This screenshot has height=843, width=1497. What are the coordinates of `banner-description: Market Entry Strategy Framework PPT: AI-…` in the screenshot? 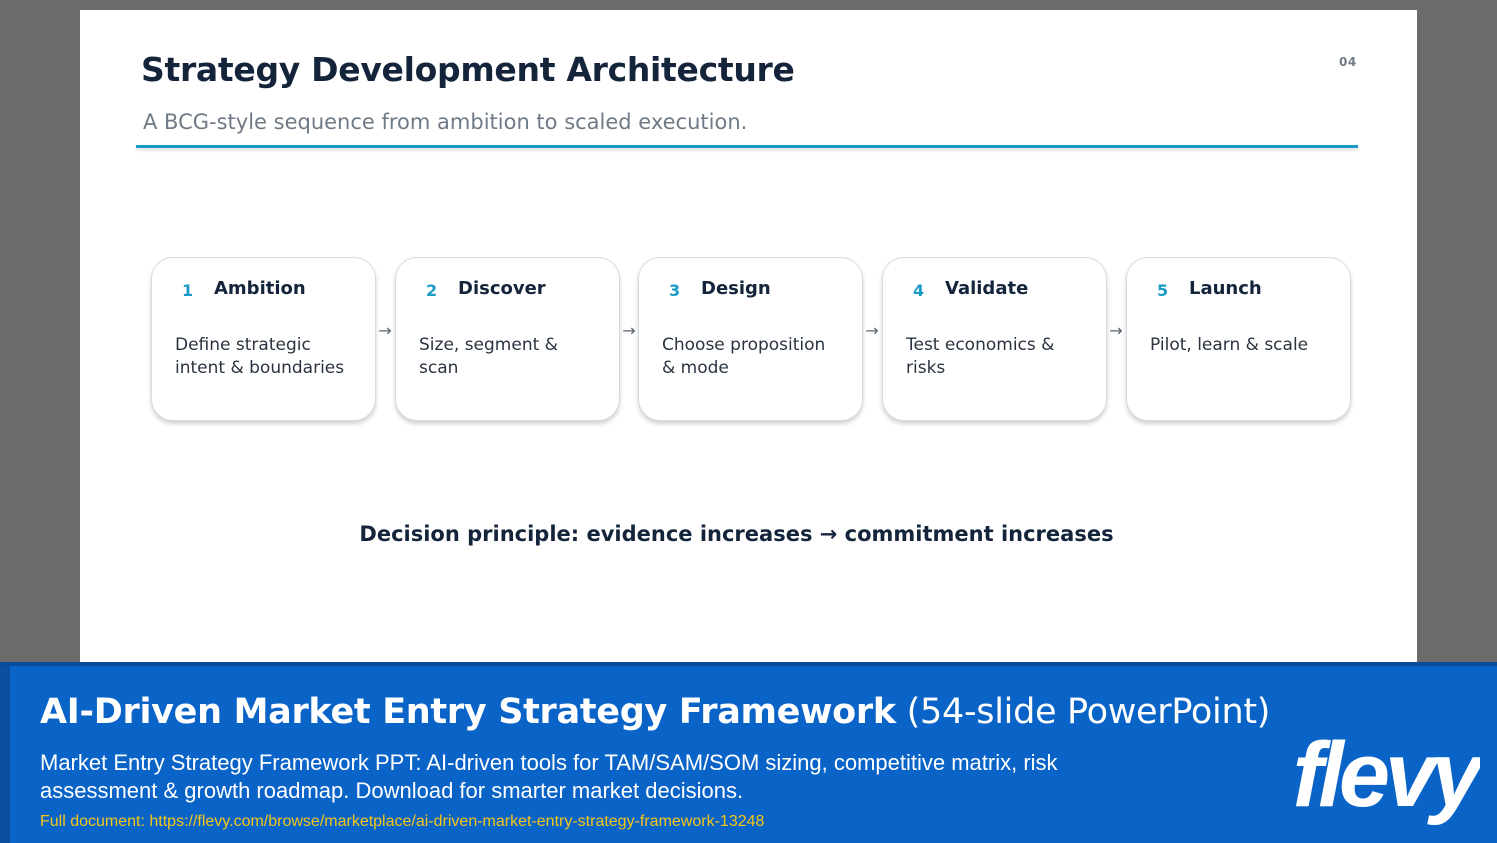 It's located at (549, 776).